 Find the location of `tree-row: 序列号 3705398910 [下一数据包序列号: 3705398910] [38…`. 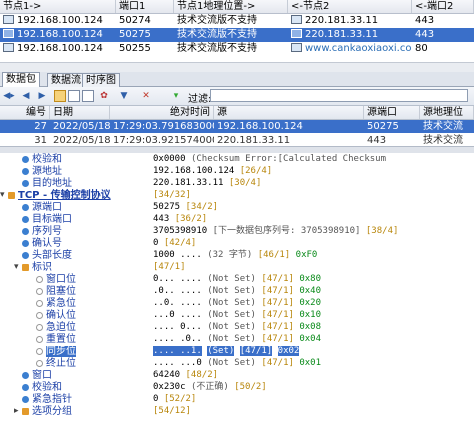

tree-row: 序列号 3705398910 [下一数据包序列号: 3705398910] [38… is located at coordinates (237, 231).